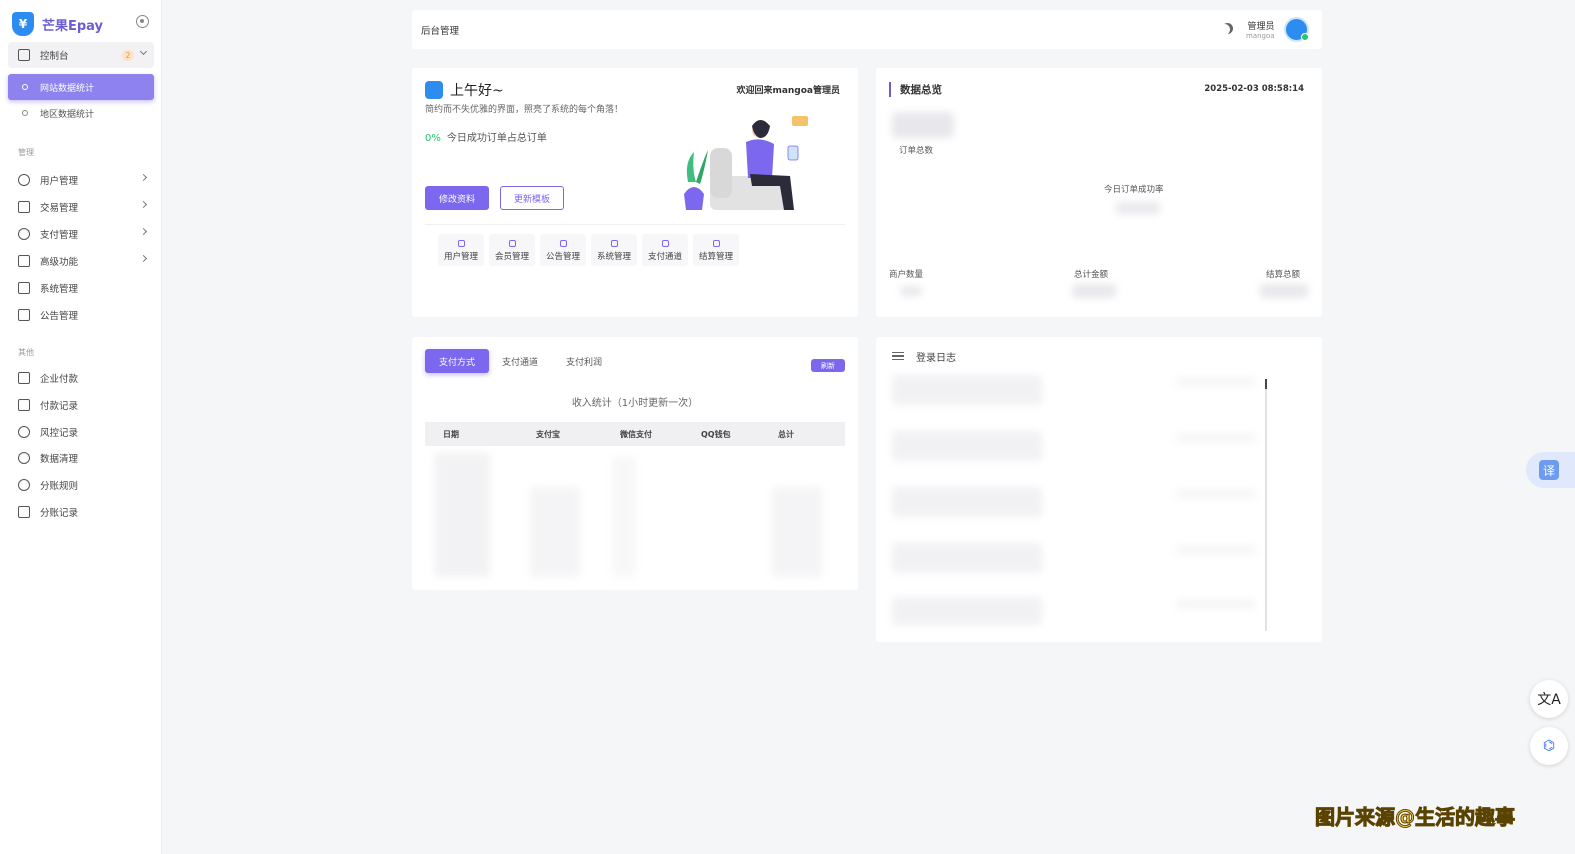 This screenshot has width=1575, height=854. What do you see at coordinates (457, 361) in the screenshot?
I see `tab-pay-method: 支付方式` at bounding box center [457, 361].